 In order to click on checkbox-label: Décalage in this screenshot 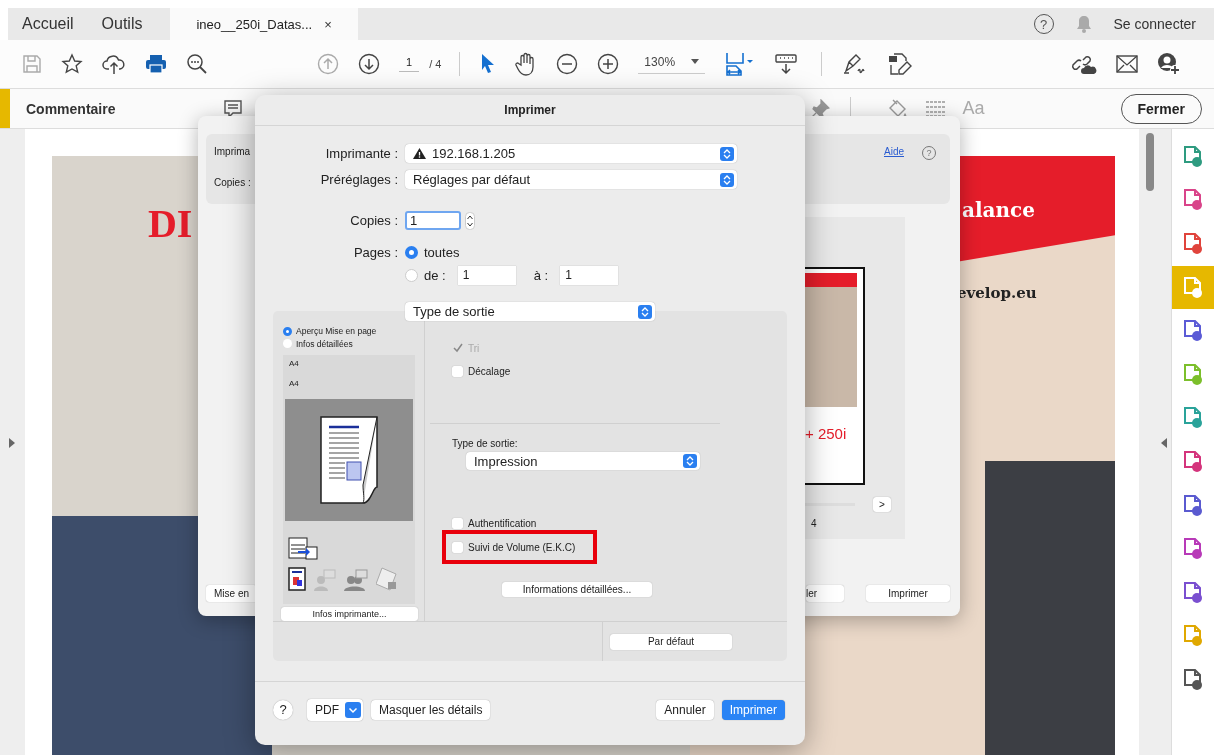, I will do `click(489, 371)`.